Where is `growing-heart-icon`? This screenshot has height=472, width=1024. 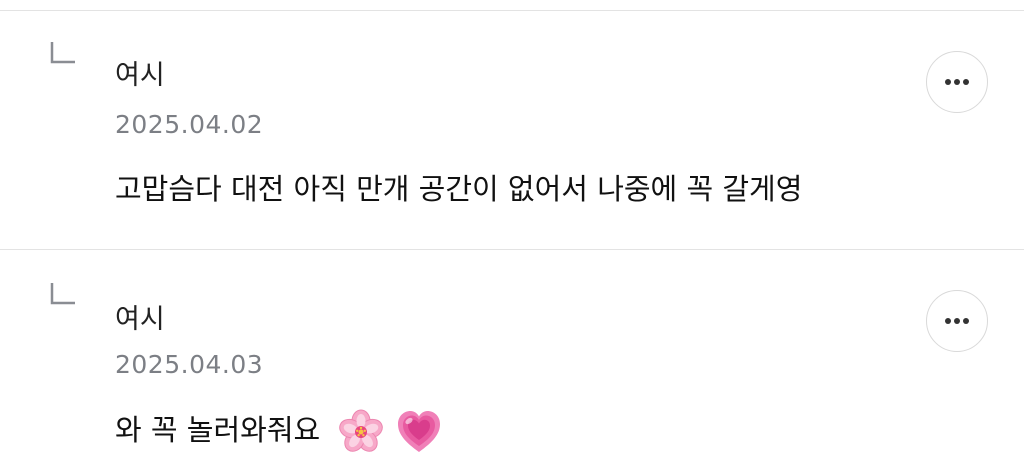
growing-heart-icon is located at coordinates (418, 431).